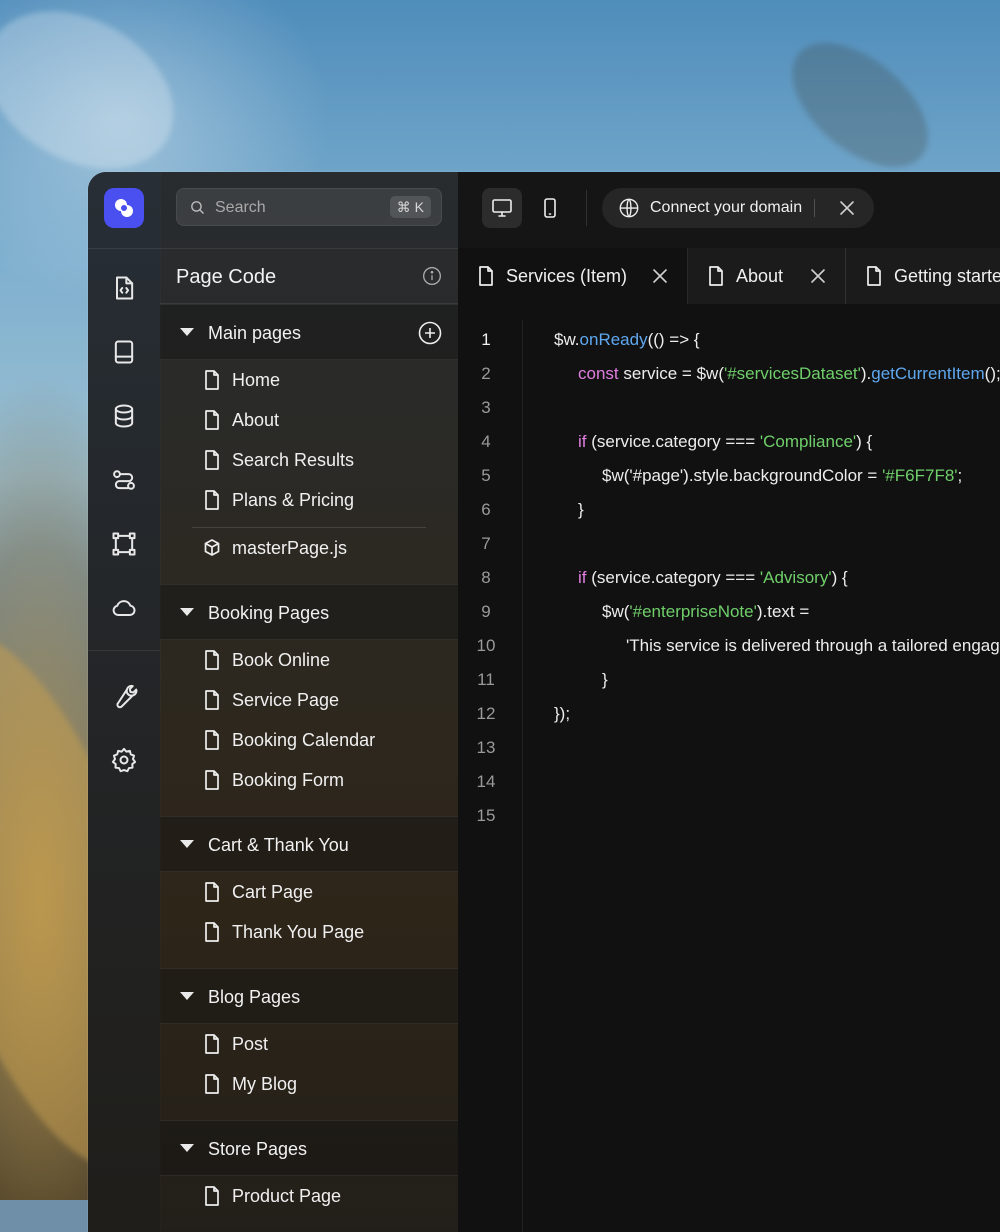 This screenshot has height=1232, width=1000. Describe the element at coordinates (281, 660) in the screenshot. I see `page-item-label: Book Online` at that location.